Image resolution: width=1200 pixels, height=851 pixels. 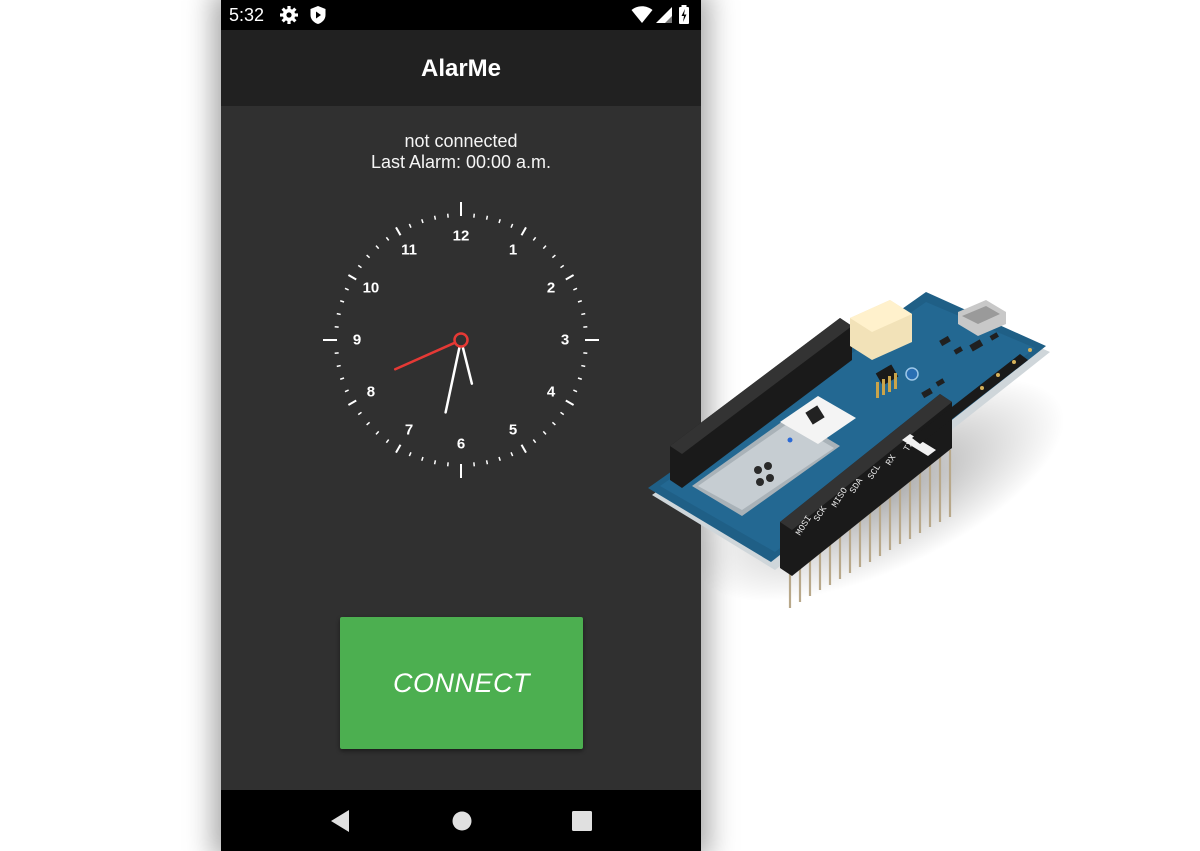 I want to click on app-title: AlarMe, so click(x=461, y=68).